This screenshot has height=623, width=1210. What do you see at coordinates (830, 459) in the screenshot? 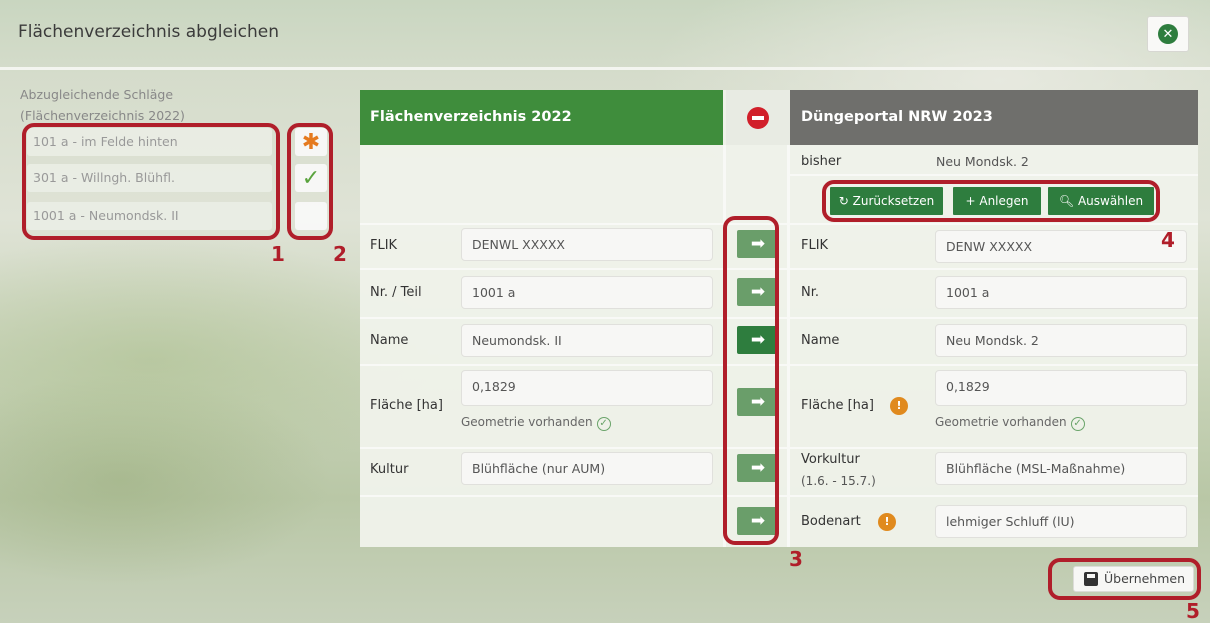
I see `vorkultur-label: Vorkultur` at bounding box center [830, 459].